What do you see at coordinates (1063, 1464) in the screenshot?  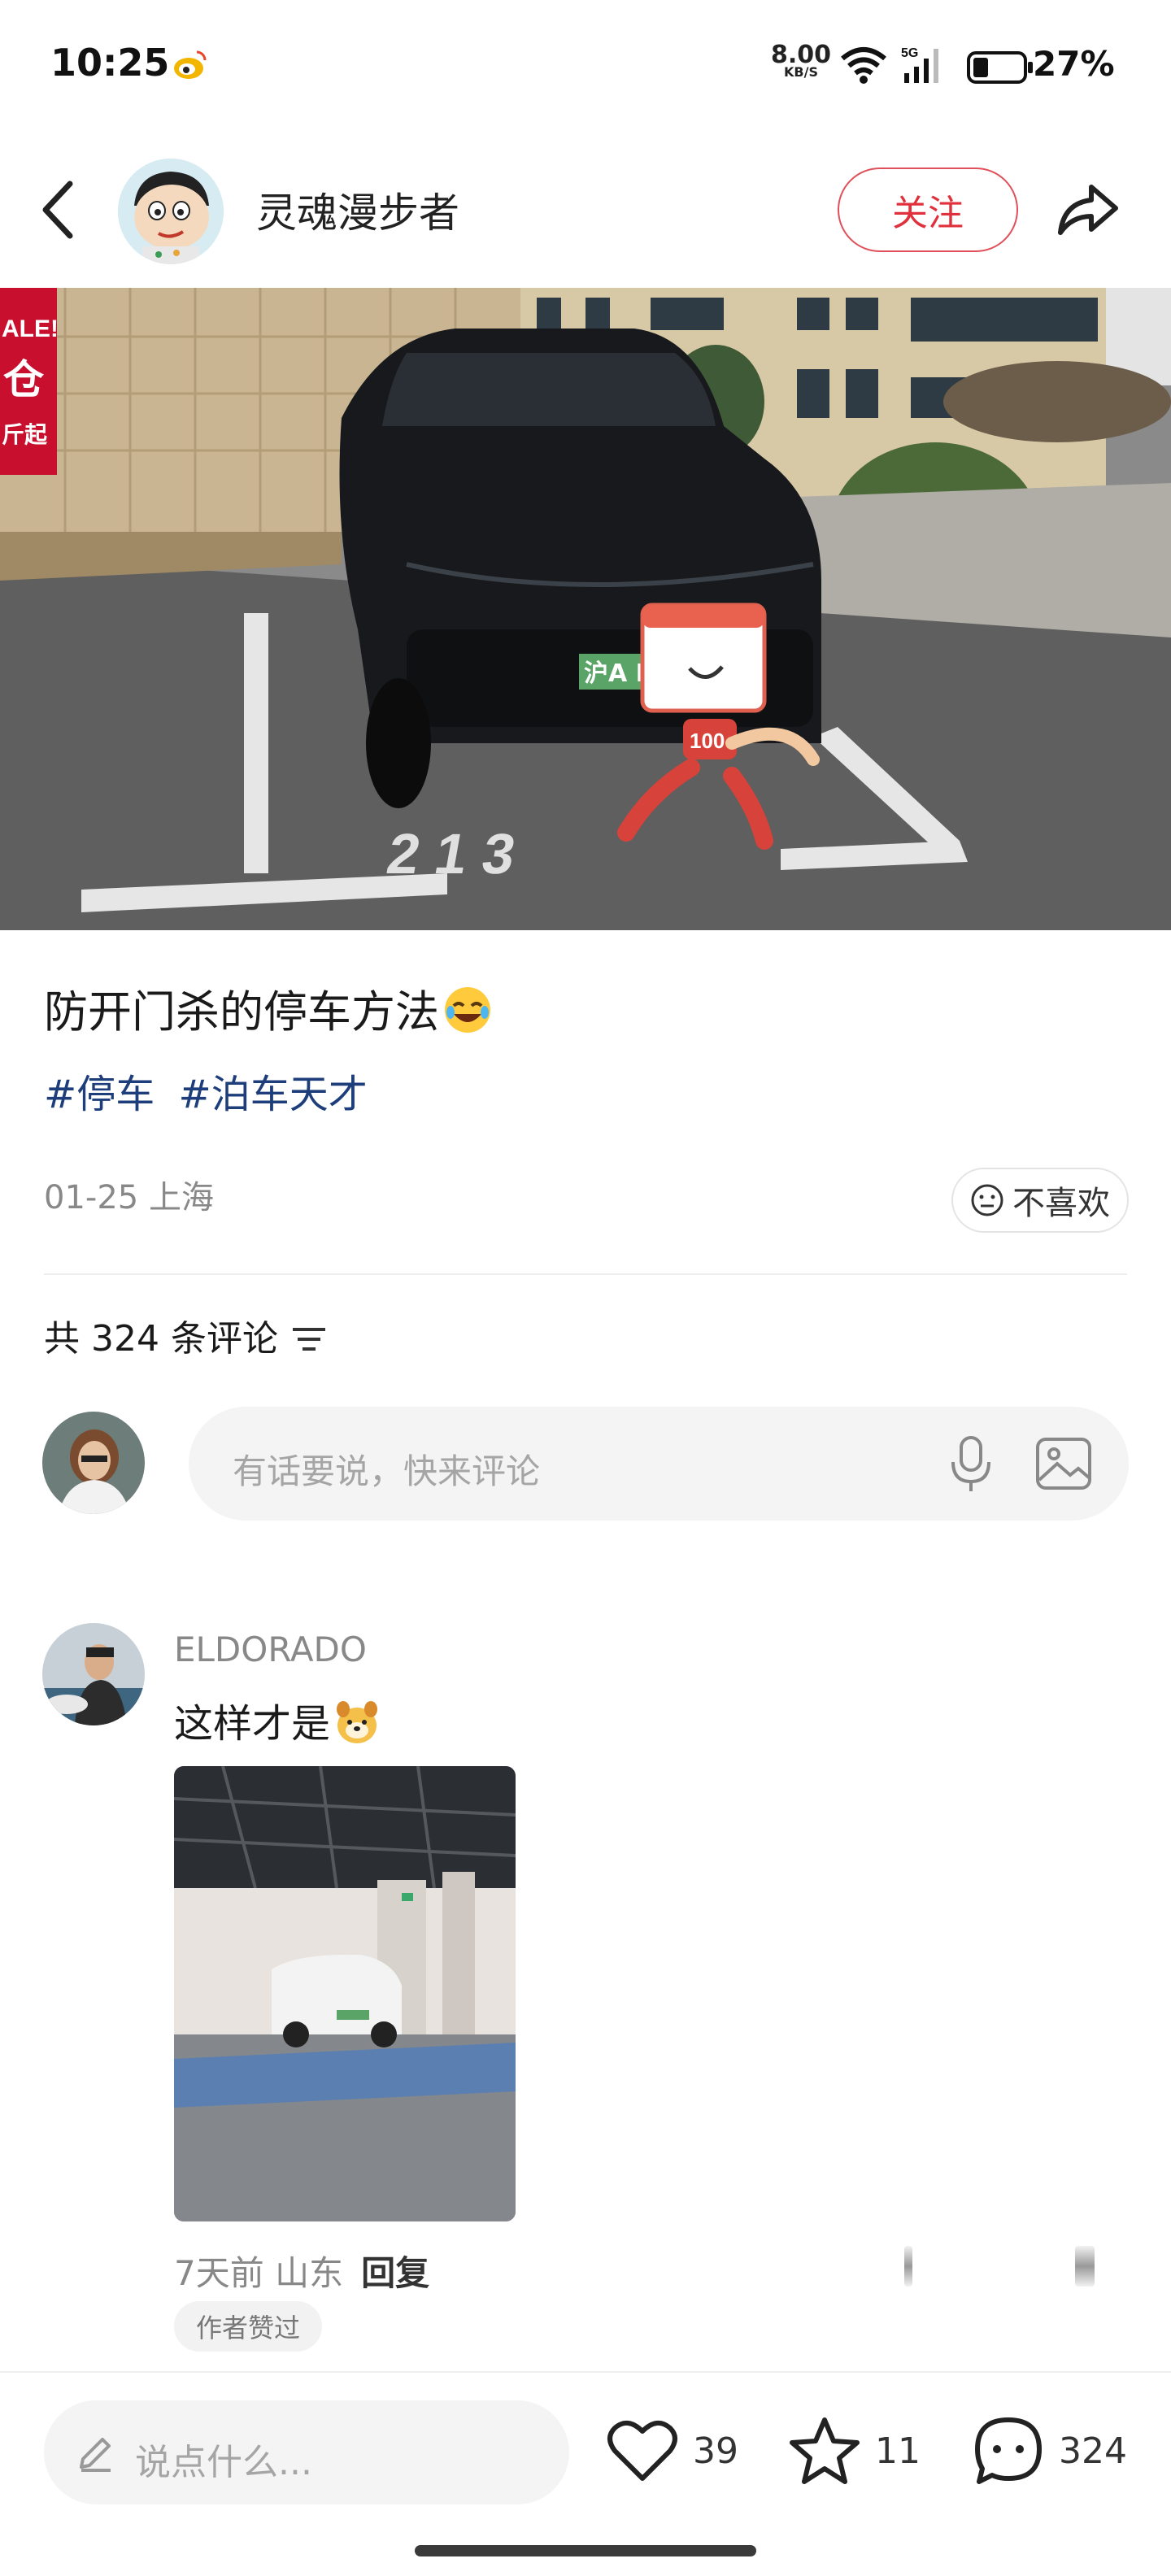 I see `image-icon` at bounding box center [1063, 1464].